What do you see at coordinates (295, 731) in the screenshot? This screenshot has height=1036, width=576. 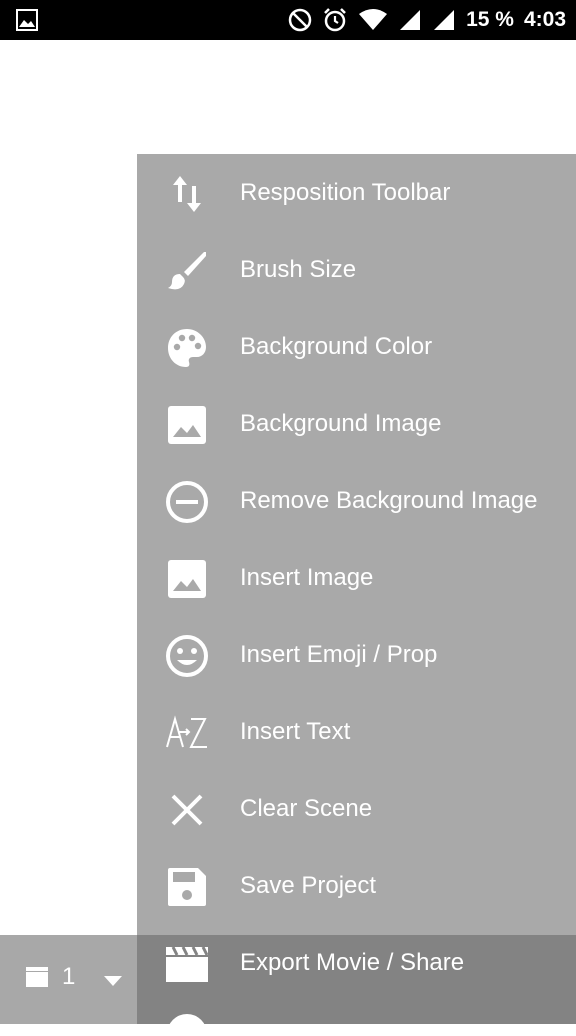 I see `menu-item-label: Insert Text` at bounding box center [295, 731].